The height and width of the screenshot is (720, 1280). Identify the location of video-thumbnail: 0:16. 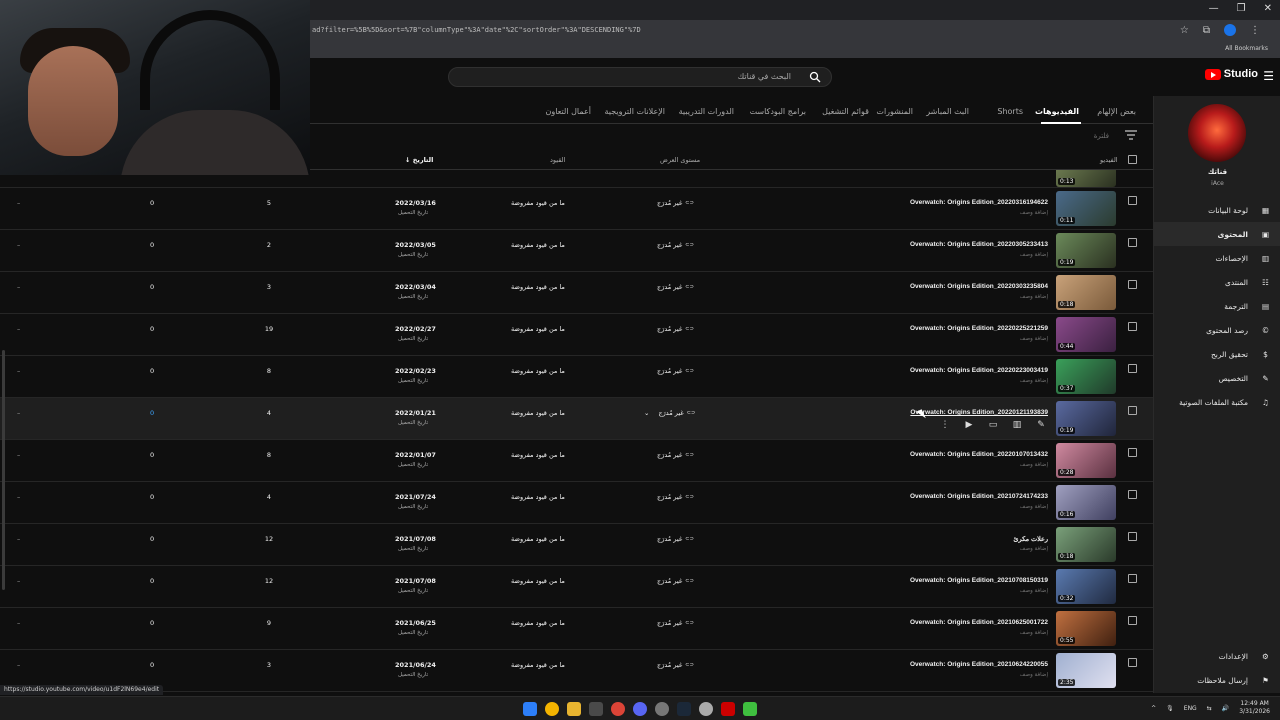
(1086, 502).